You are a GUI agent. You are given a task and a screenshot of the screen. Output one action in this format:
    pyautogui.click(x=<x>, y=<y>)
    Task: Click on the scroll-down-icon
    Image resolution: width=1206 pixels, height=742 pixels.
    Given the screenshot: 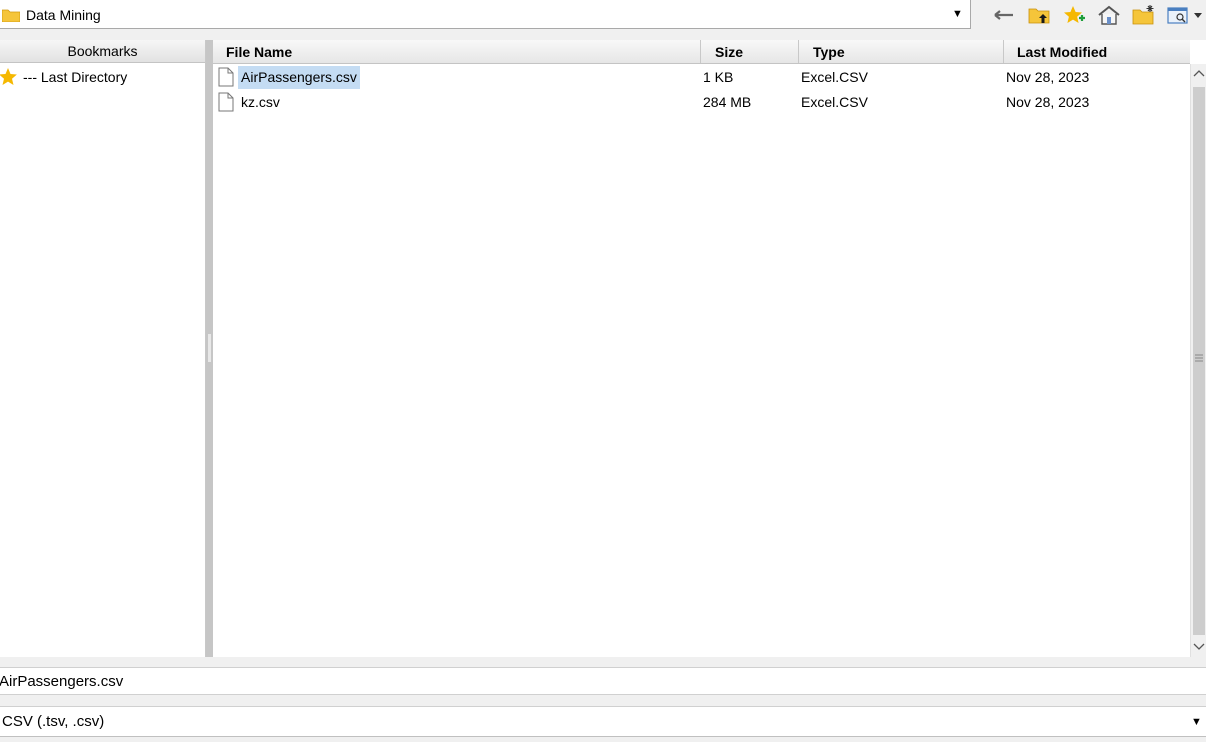 What is the action you would take?
    pyautogui.click(x=1198, y=647)
    